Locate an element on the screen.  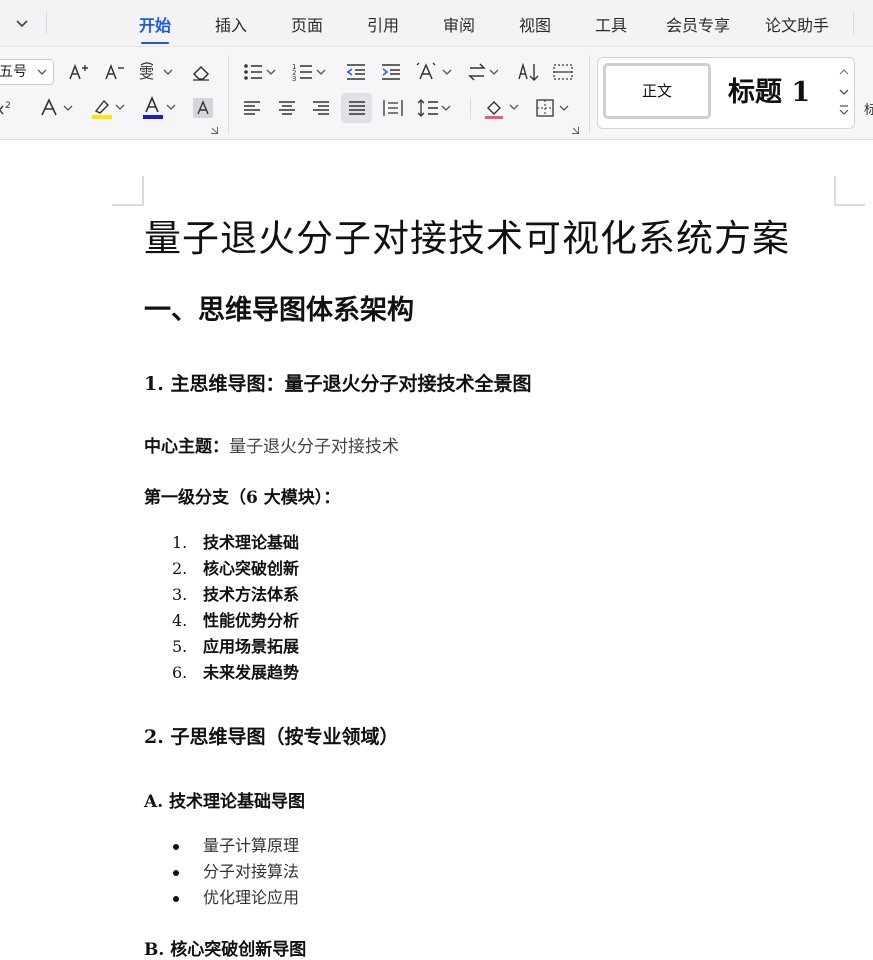
line-spacing-icon is located at coordinates (434, 108).